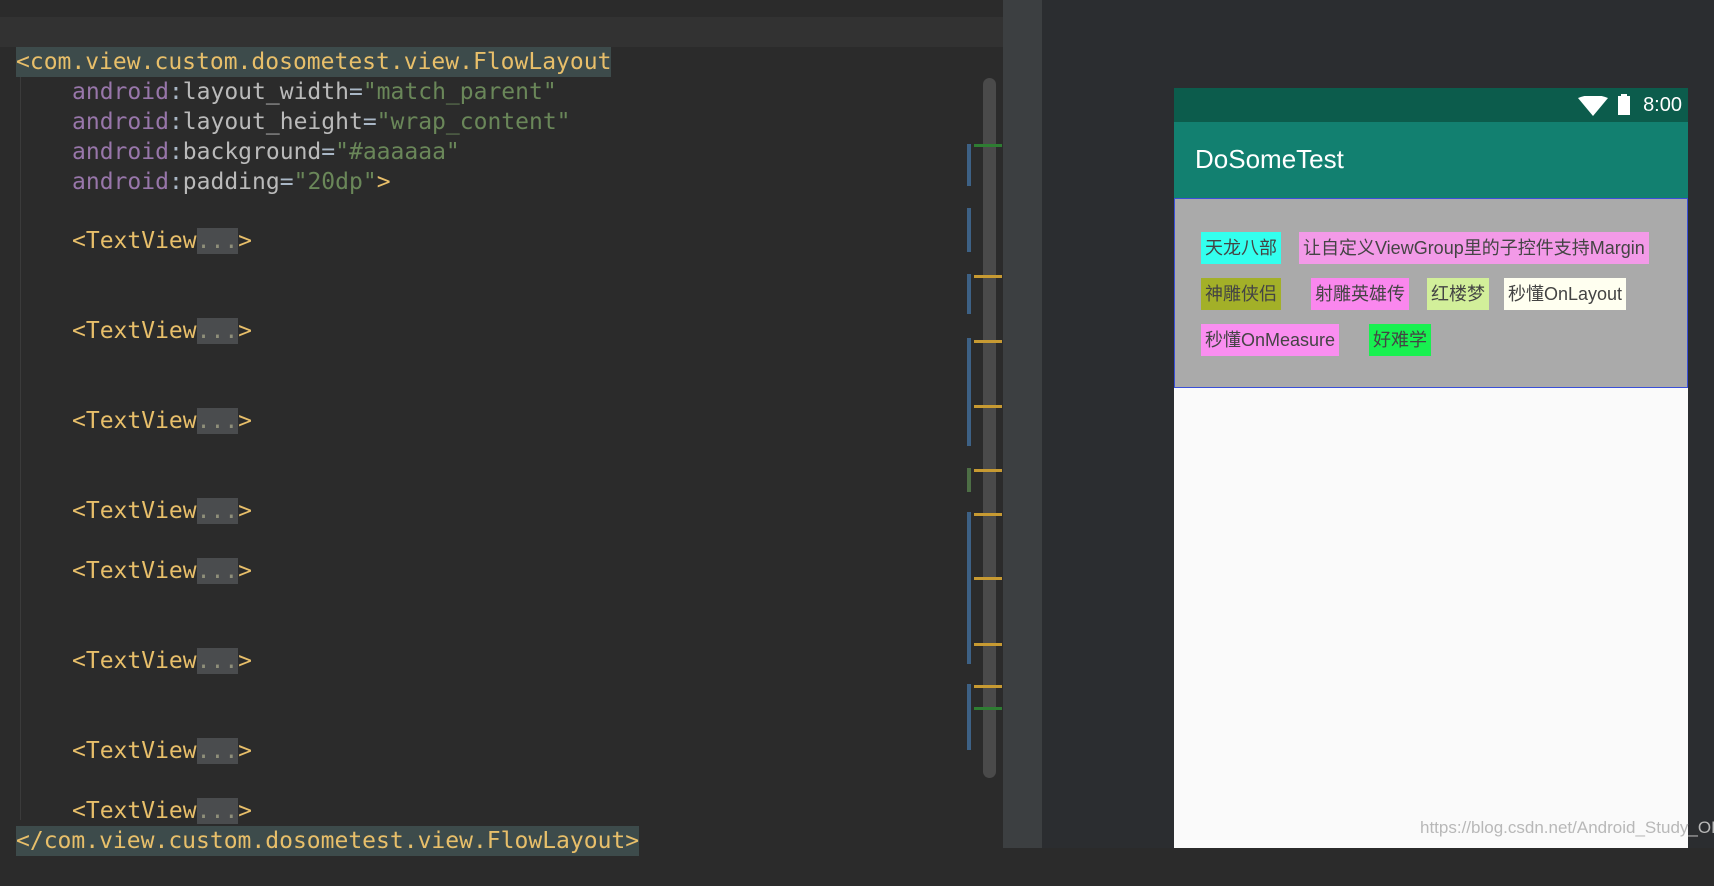  What do you see at coordinates (501, 76) in the screenshot?
I see `code-line-attr: android:layout_width="match_parent"` at bounding box center [501, 76].